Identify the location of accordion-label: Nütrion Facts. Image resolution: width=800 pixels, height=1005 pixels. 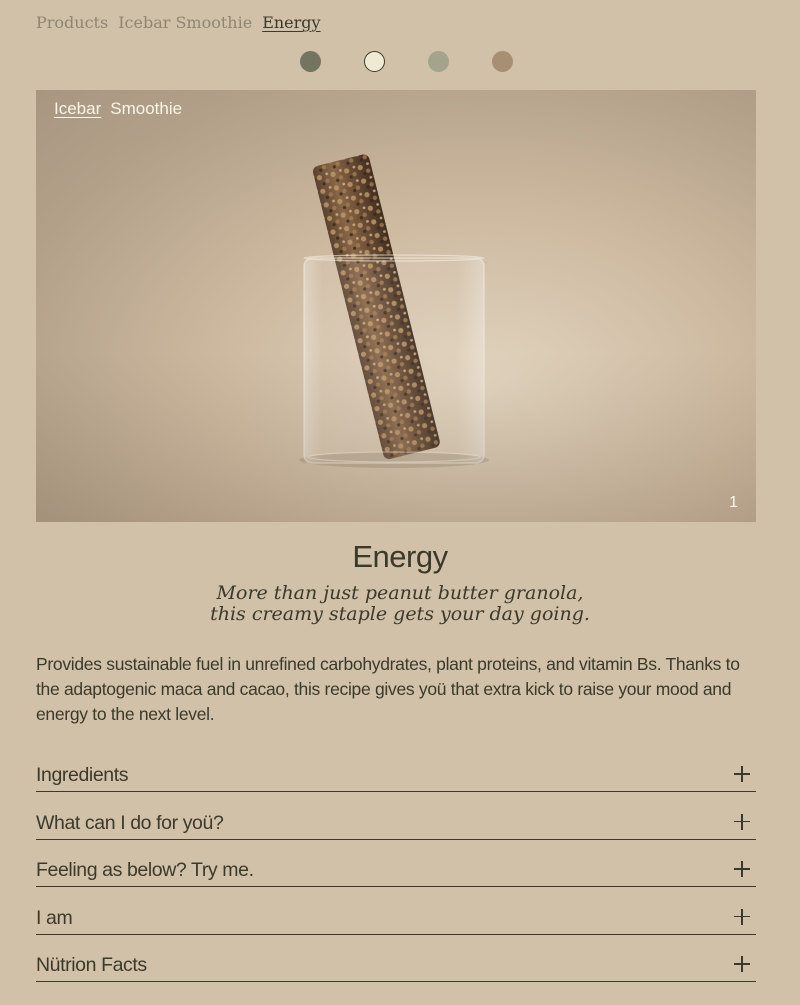
(91, 965).